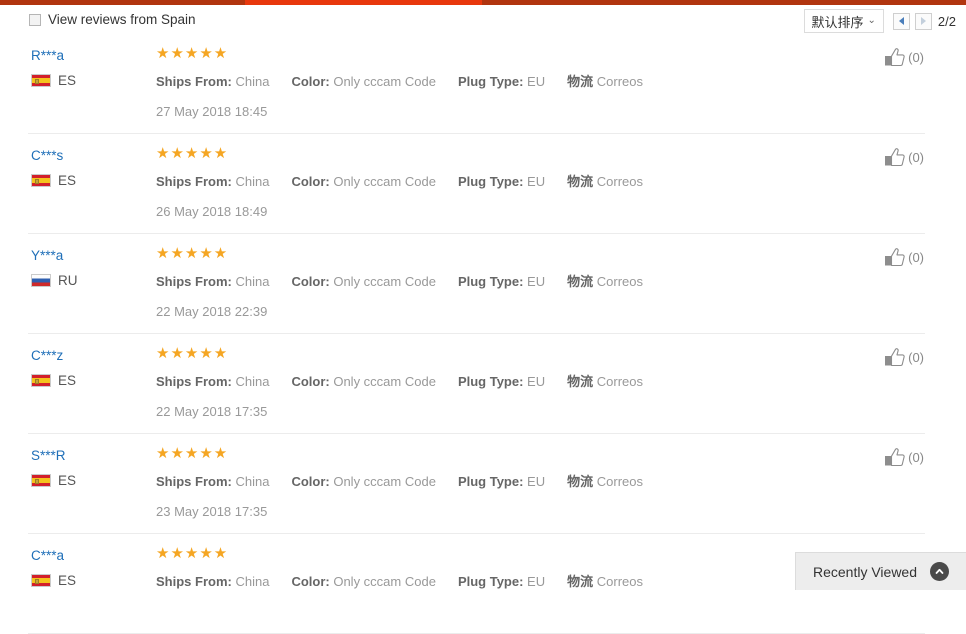 The image size is (966, 634). Describe the element at coordinates (212, 511) in the screenshot. I see `review-date: 23 May 2018 17:35` at that location.